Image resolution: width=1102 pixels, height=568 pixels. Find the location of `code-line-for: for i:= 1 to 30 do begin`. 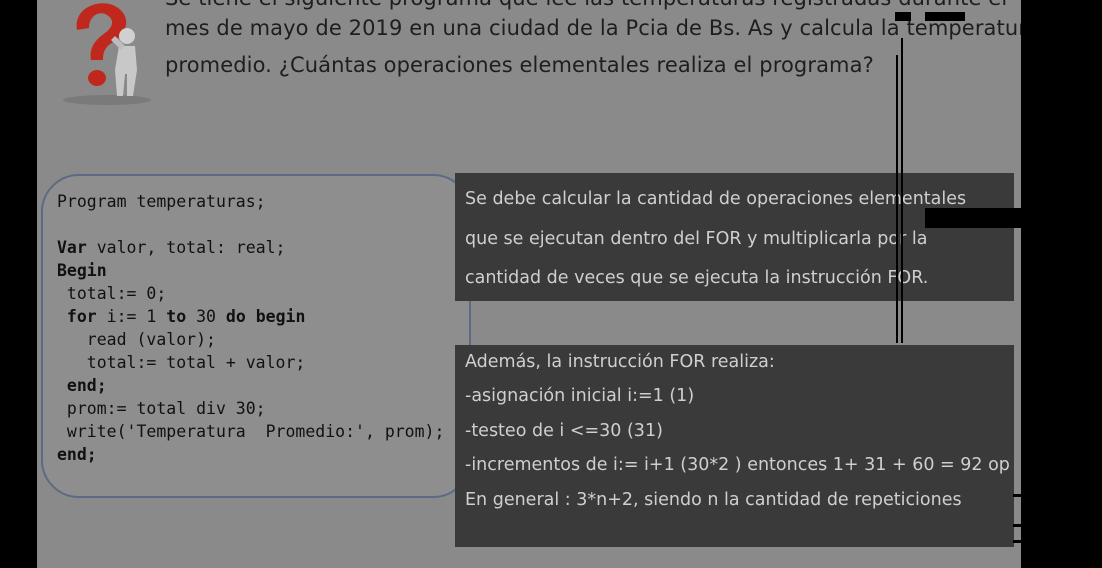

code-line-for: for i:= 1 to 30 do begin is located at coordinates (181, 317).